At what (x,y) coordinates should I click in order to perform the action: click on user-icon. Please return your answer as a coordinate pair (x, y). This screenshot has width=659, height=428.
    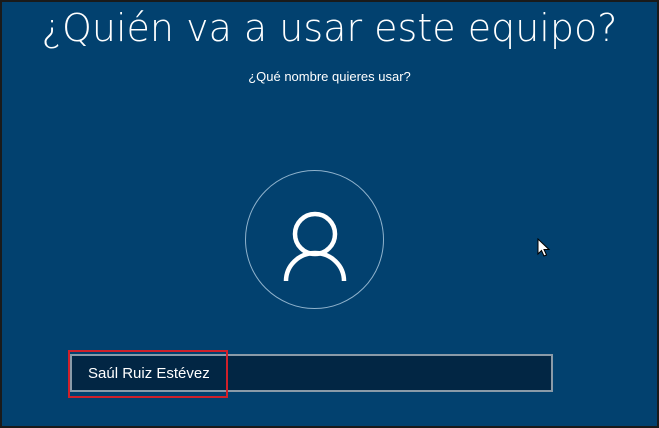
    Looking at the image, I should click on (315, 246).